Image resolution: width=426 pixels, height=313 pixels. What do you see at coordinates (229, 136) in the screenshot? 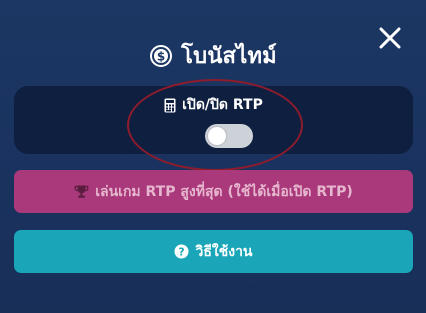
I see `rtp-toggle-switch` at bounding box center [229, 136].